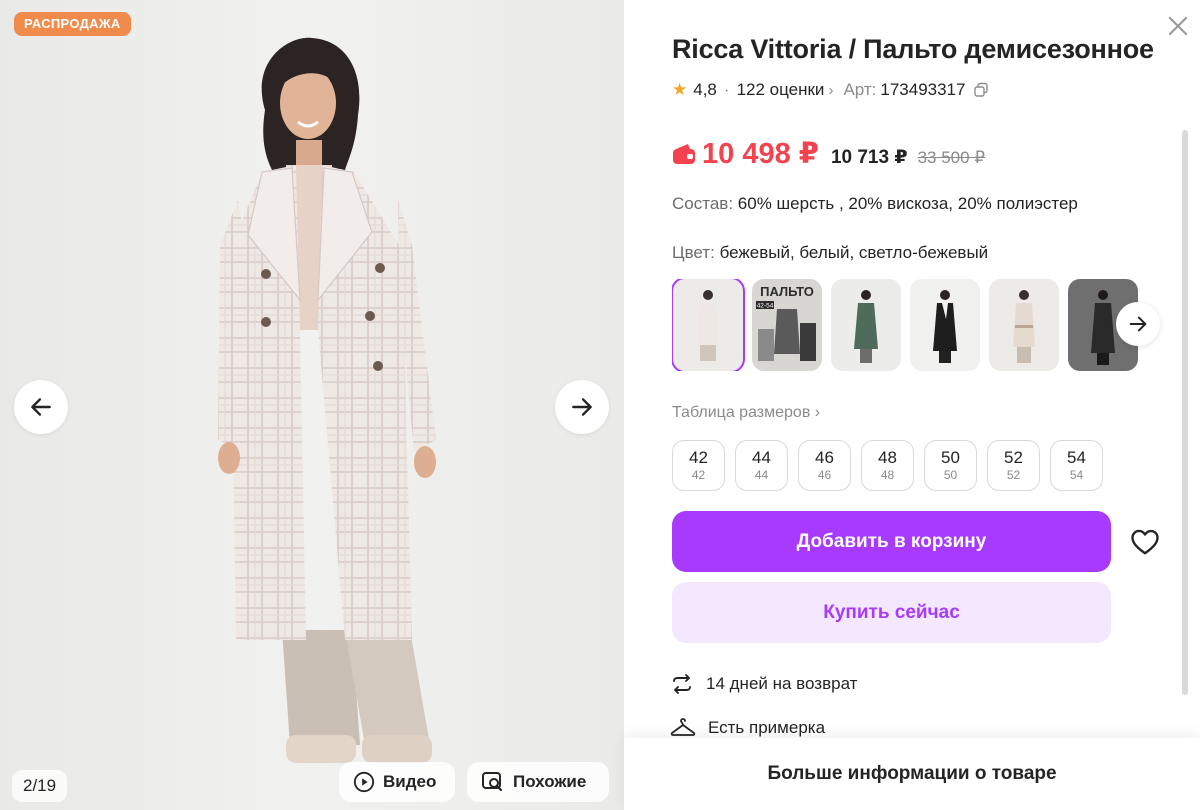  Describe the element at coordinates (1013, 457) in the screenshot. I see `size-main: 52` at that location.